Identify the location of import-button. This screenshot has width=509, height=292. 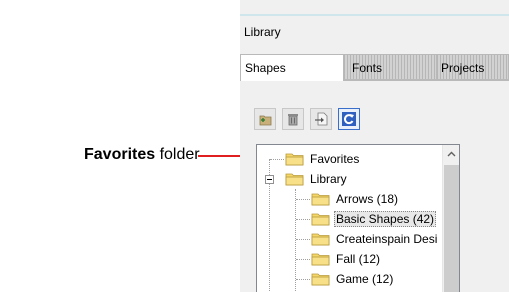
(321, 119).